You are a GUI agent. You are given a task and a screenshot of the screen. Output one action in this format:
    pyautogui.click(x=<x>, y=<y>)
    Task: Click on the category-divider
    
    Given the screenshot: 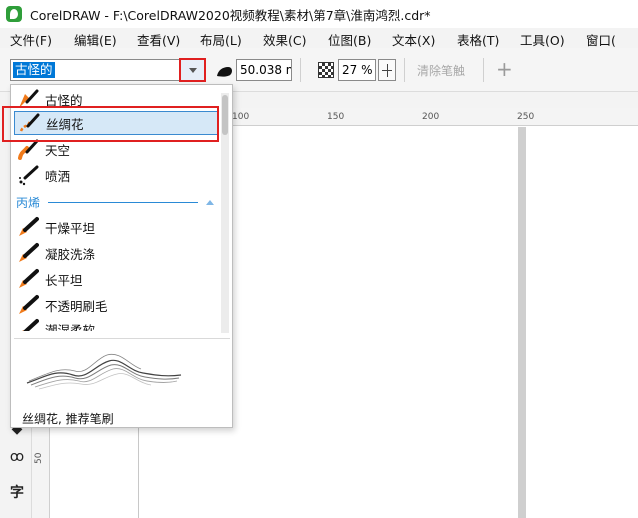 What is the action you would take?
    pyautogui.click(x=123, y=202)
    